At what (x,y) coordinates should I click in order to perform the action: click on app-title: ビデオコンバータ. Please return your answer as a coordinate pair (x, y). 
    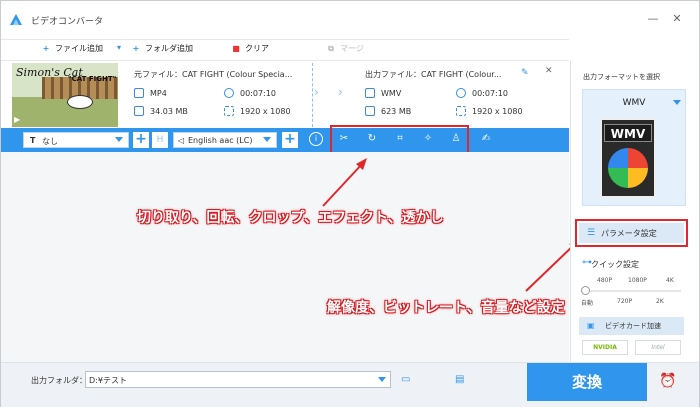
    Looking at the image, I should click on (67, 22).